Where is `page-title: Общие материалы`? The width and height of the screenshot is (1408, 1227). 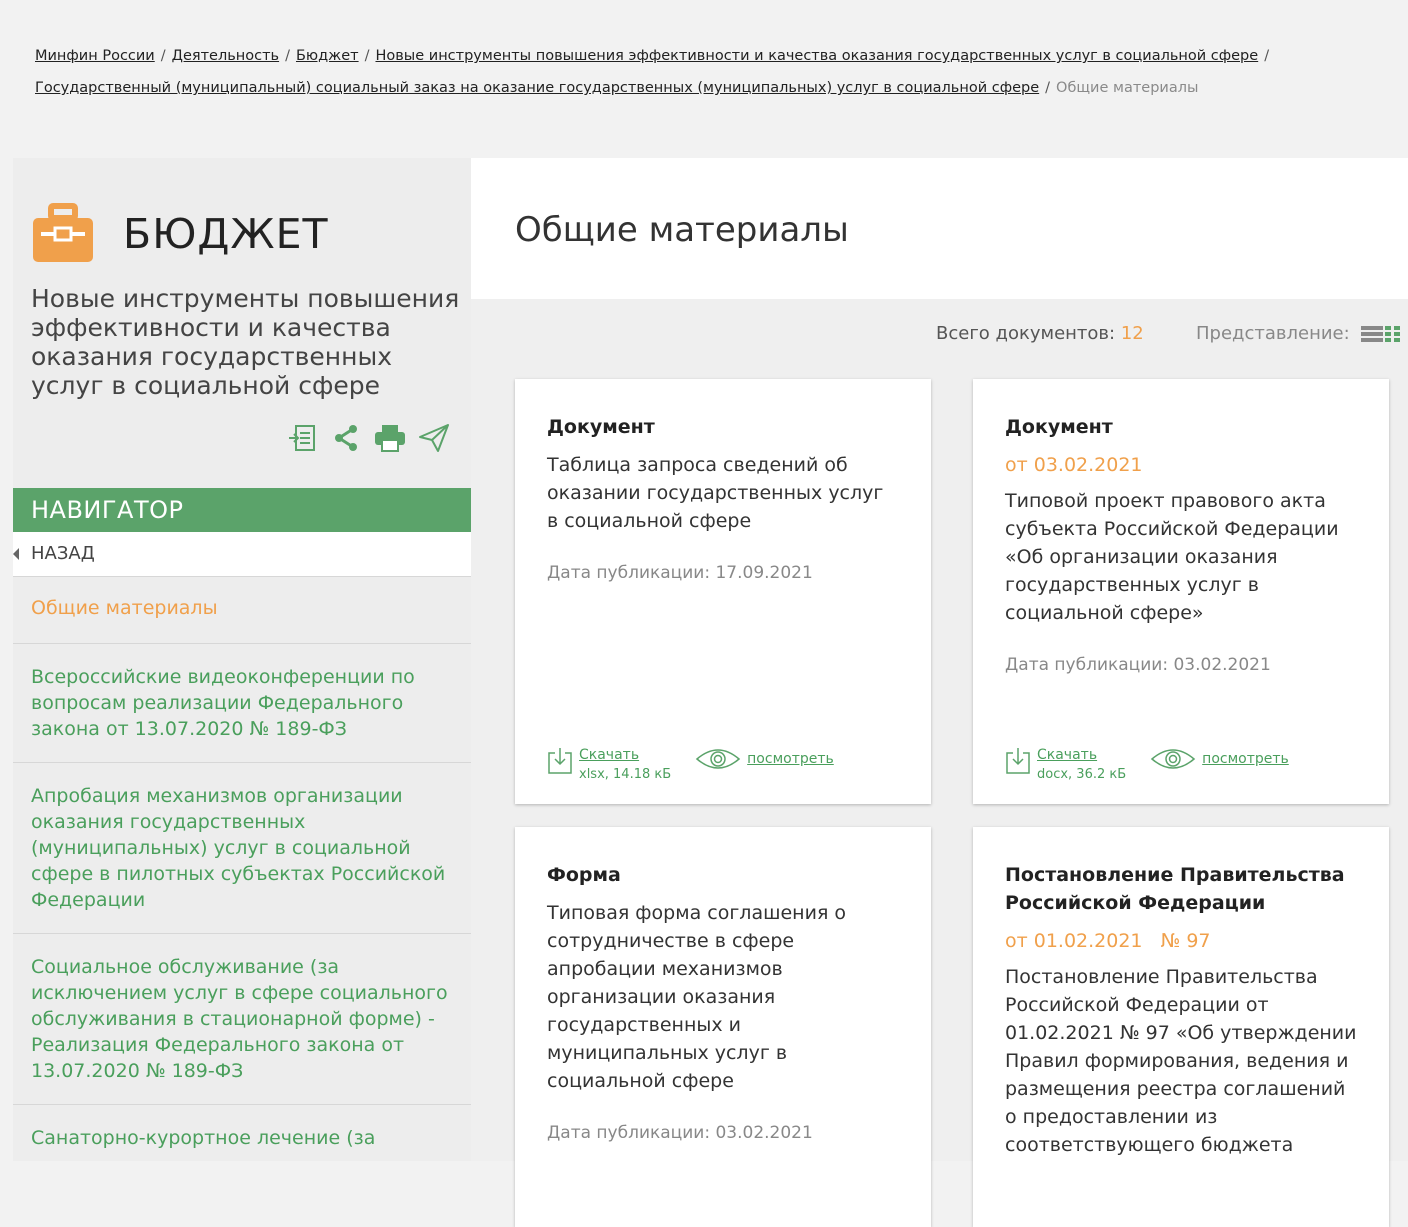
page-title: Общие материалы is located at coordinates (682, 230).